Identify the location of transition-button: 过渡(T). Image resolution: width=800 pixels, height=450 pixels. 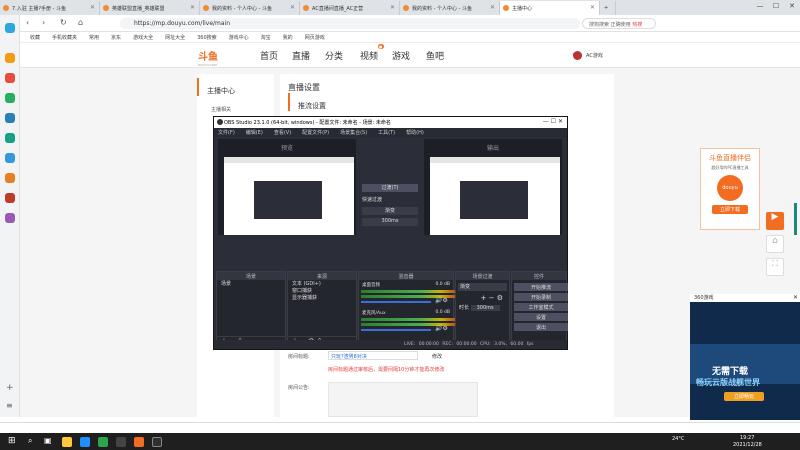
(390, 188).